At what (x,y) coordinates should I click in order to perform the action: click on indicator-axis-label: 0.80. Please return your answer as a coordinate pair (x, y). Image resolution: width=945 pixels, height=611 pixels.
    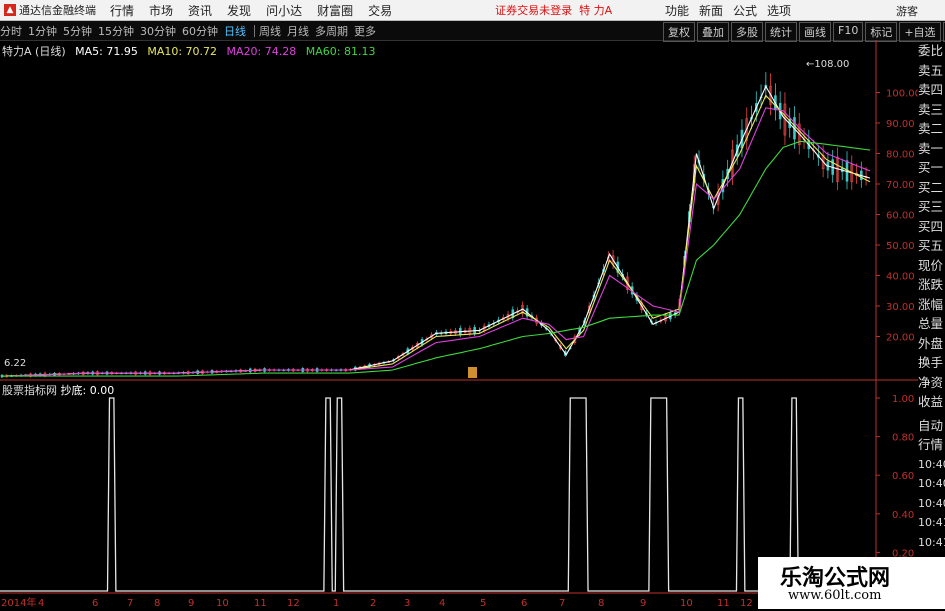
    Looking at the image, I should click on (903, 438).